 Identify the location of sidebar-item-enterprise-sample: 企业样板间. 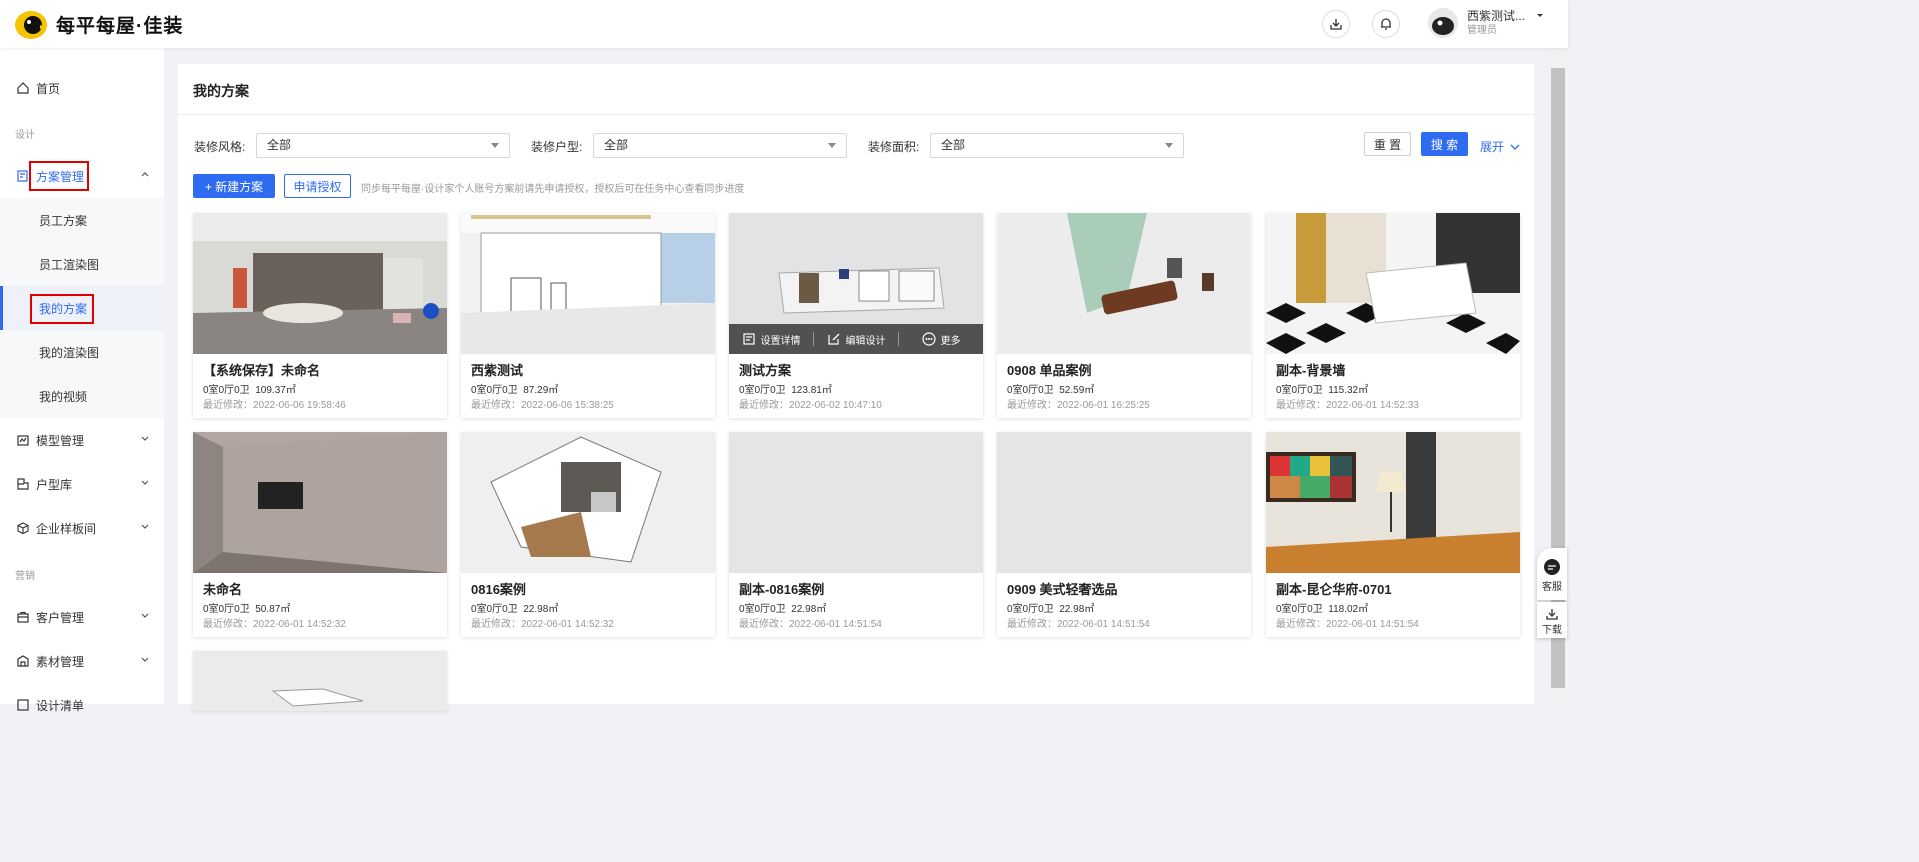
(82, 528).